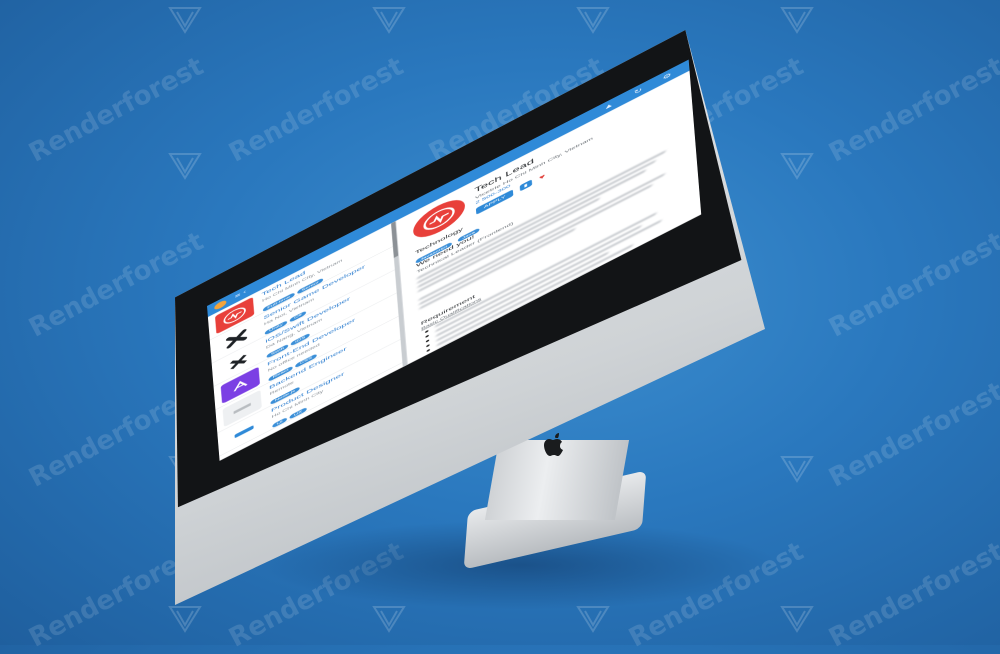  Describe the element at coordinates (525, 185) in the screenshot. I see `bookmark-icon: ▮` at that location.